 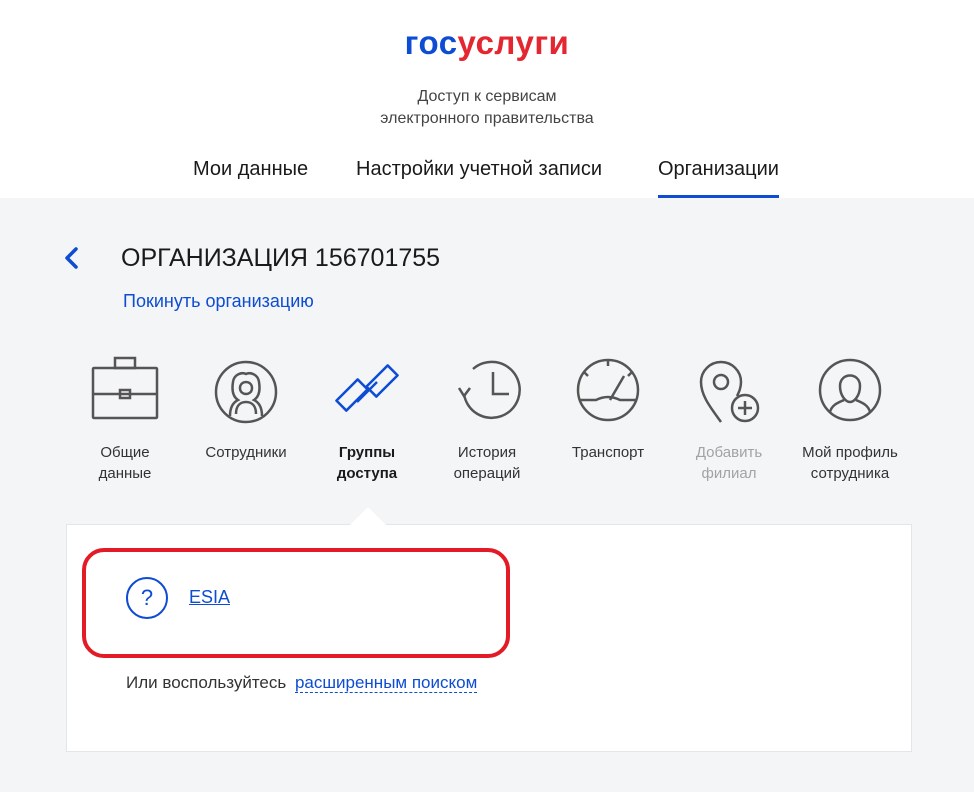 I want to click on employees-icon, so click(x=246, y=392).